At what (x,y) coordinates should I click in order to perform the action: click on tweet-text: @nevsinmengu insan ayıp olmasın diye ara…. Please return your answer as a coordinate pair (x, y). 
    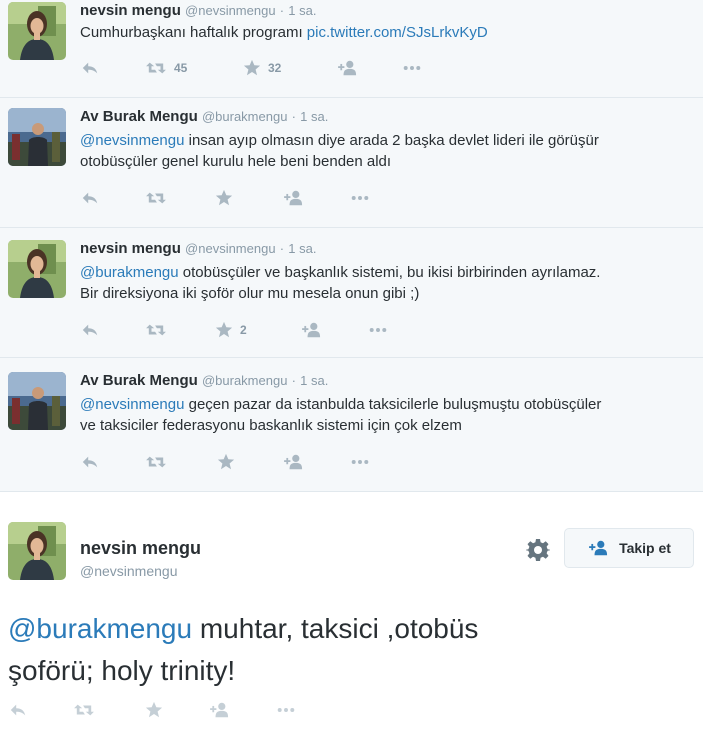
    Looking at the image, I should click on (339, 151).